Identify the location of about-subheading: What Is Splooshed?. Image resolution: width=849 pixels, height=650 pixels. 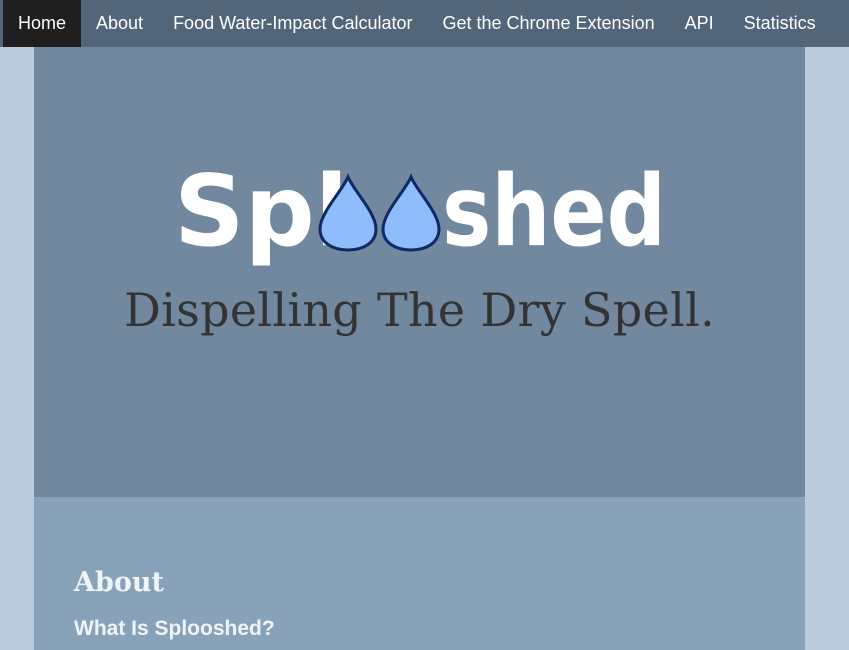
(174, 628).